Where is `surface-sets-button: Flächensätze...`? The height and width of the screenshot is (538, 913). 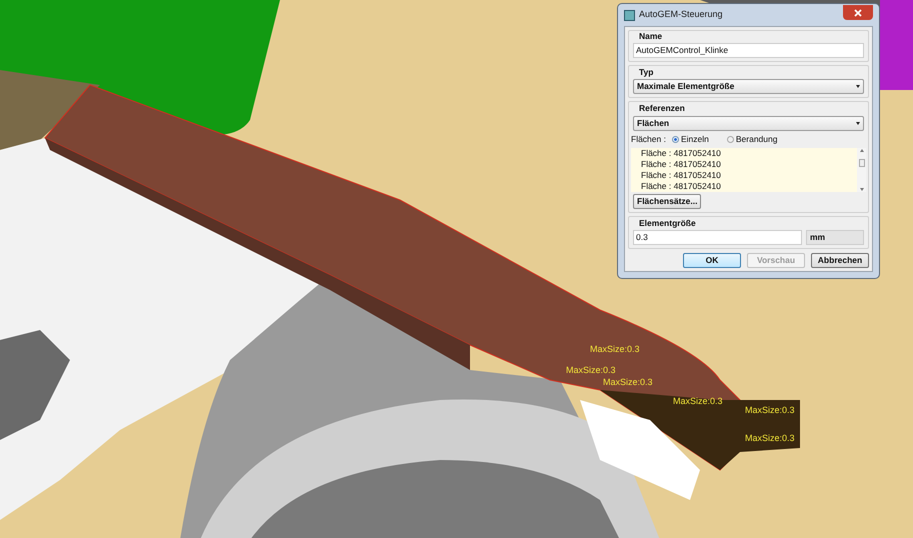 surface-sets-button: Flächensätze... is located at coordinates (667, 201).